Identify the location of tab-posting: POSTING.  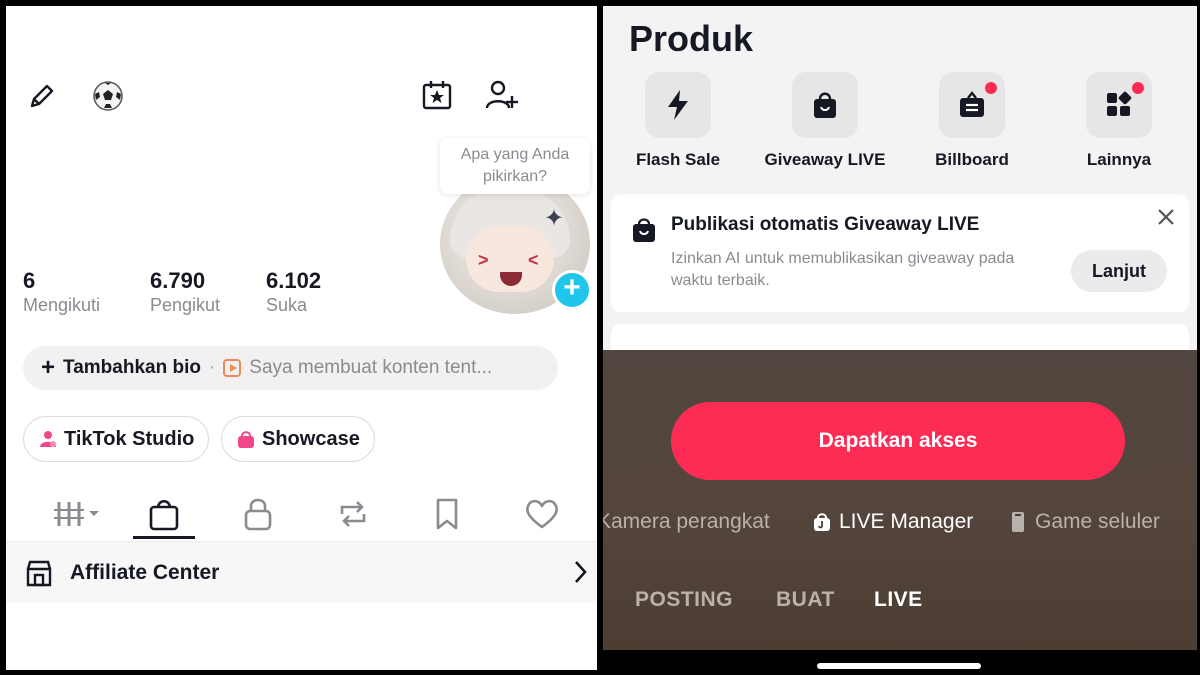
(684, 600).